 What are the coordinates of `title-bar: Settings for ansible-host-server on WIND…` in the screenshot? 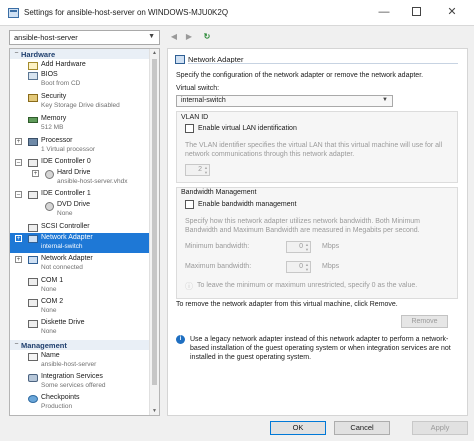 It's located at (237, 13).